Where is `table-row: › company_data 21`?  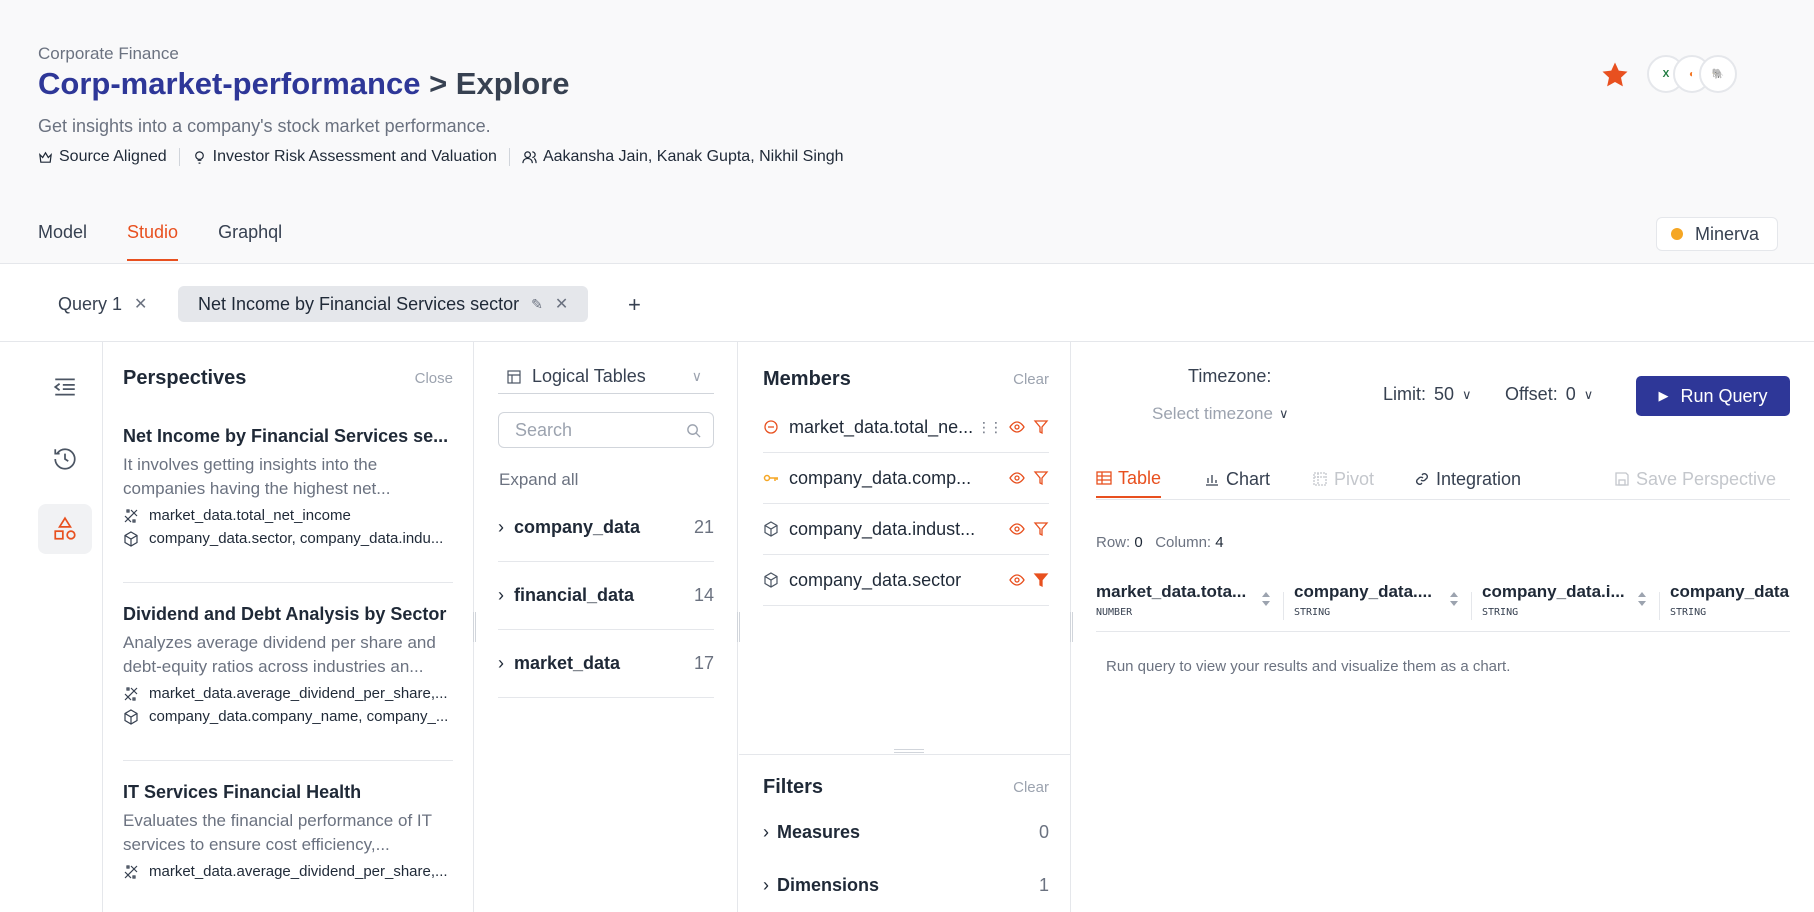
table-row: › company_data 21 is located at coordinates (606, 528).